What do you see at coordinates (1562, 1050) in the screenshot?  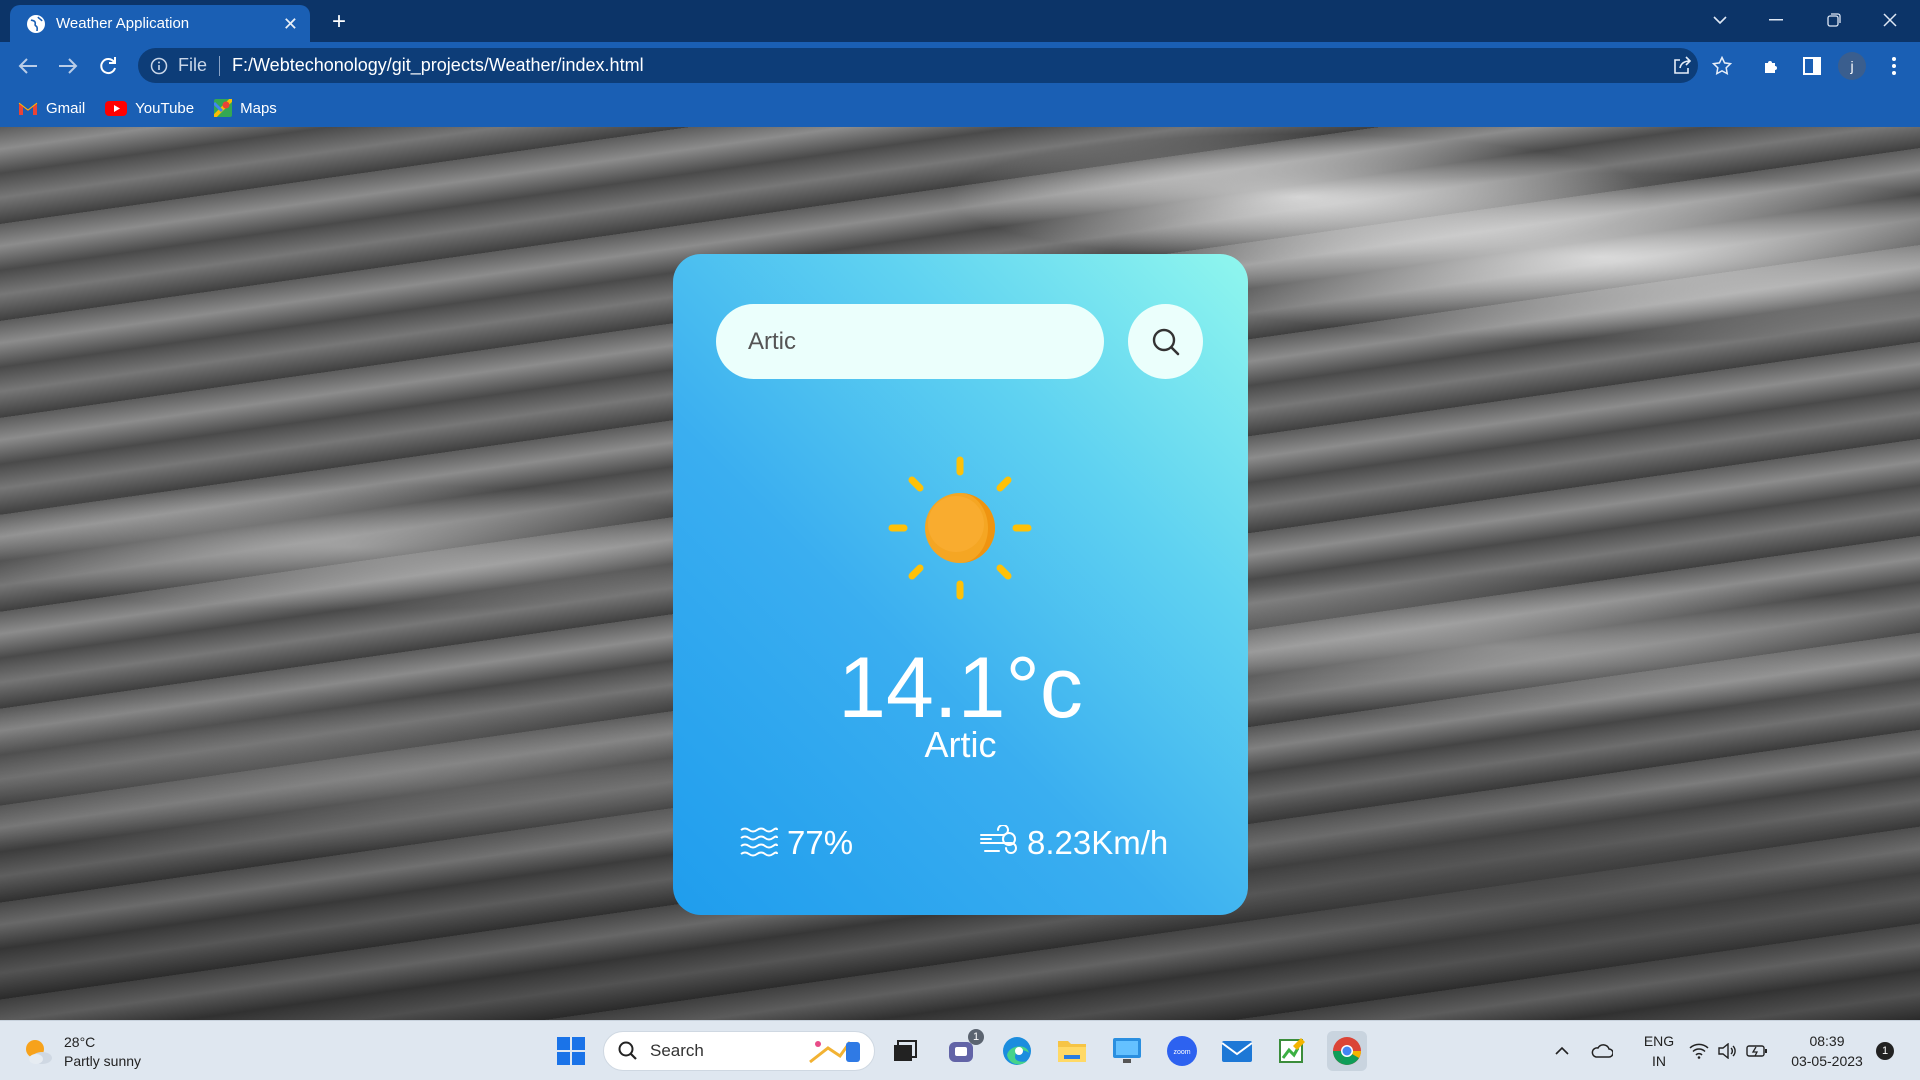 I see `tray-overflow-chevron-icon` at bounding box center [1562, 1050].